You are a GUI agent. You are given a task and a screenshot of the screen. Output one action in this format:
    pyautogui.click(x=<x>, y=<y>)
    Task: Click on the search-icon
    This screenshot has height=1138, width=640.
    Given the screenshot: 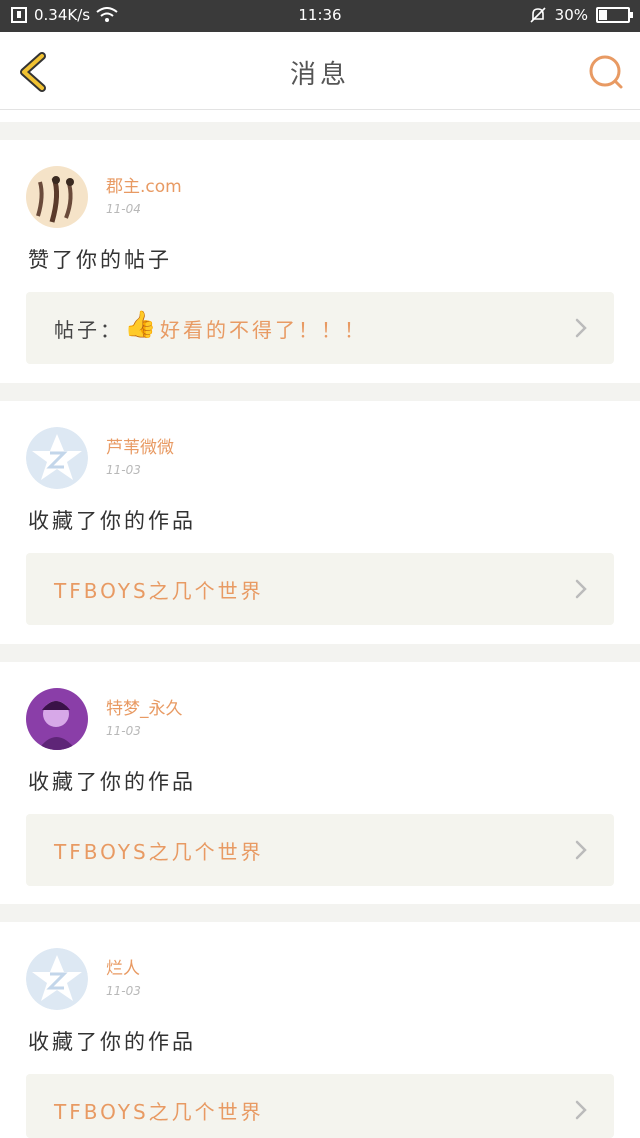 What is the action you would take?
    pyautogui.click(x=606, y=72)
    